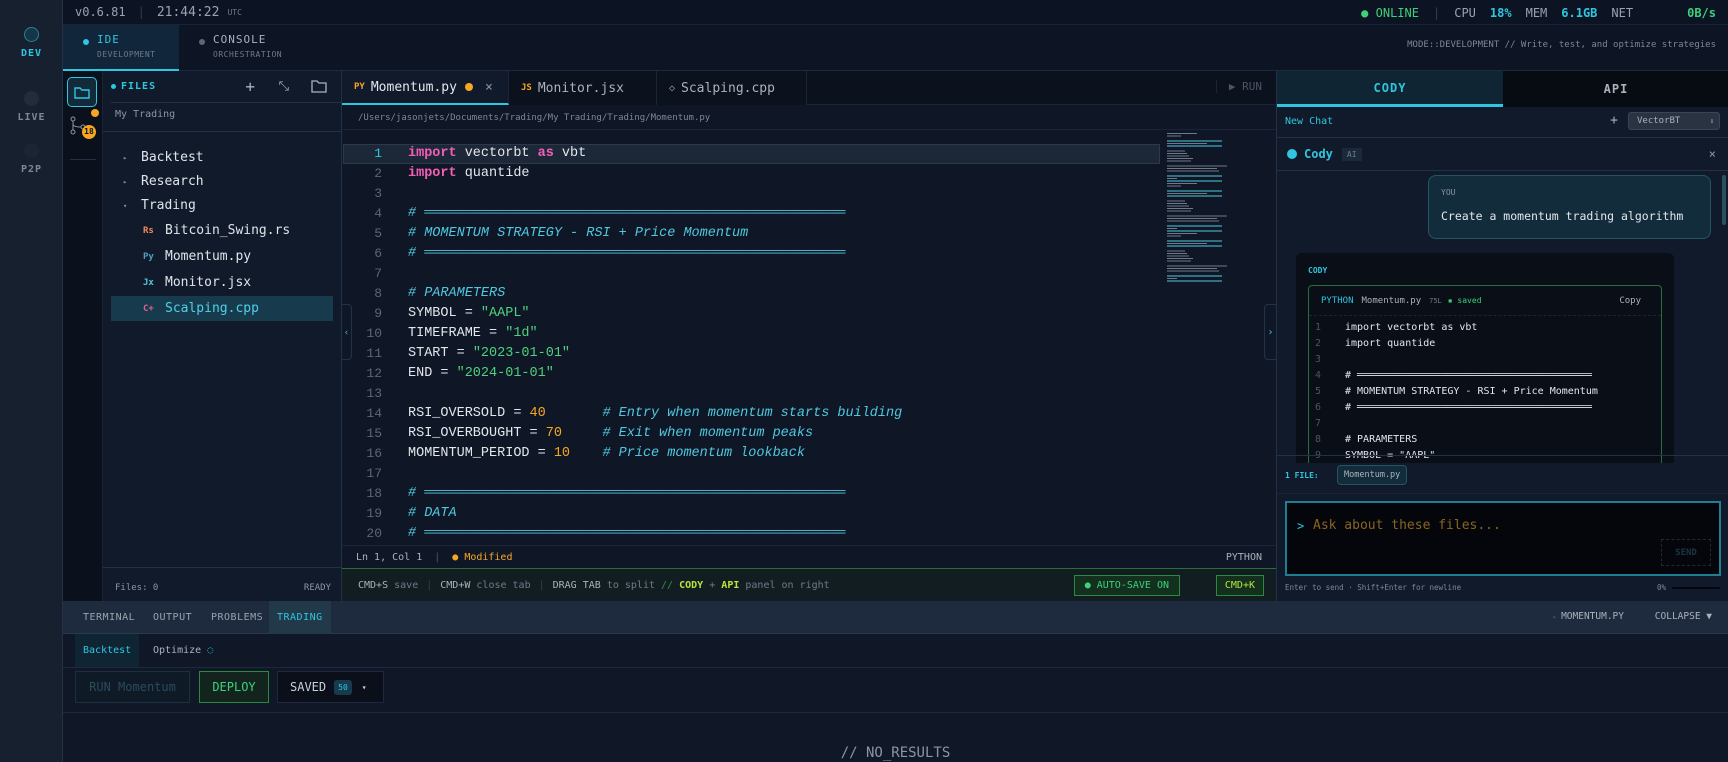  What do you see at coordinates (113, 86) in the screenshot?
I see `files-dot` at bounding box center [113, 86].